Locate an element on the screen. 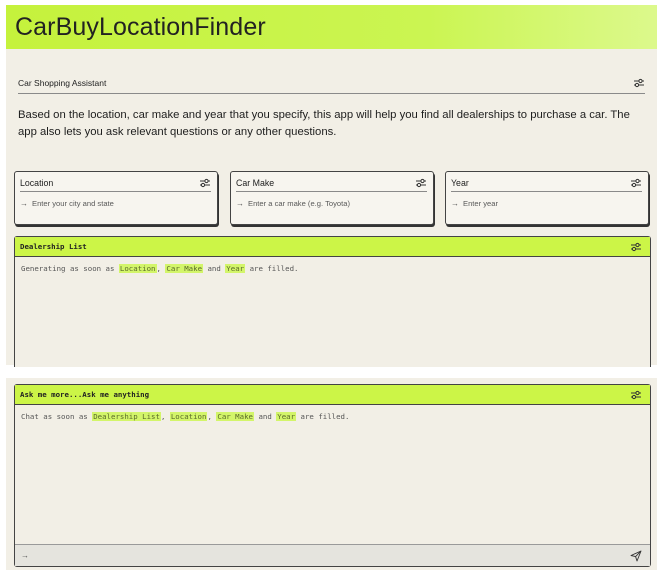 The height and width of the screenshot is (573, 661). car-make-input: → Enter a car make (e.g. Toyota) is located at coordinates (331, 203).